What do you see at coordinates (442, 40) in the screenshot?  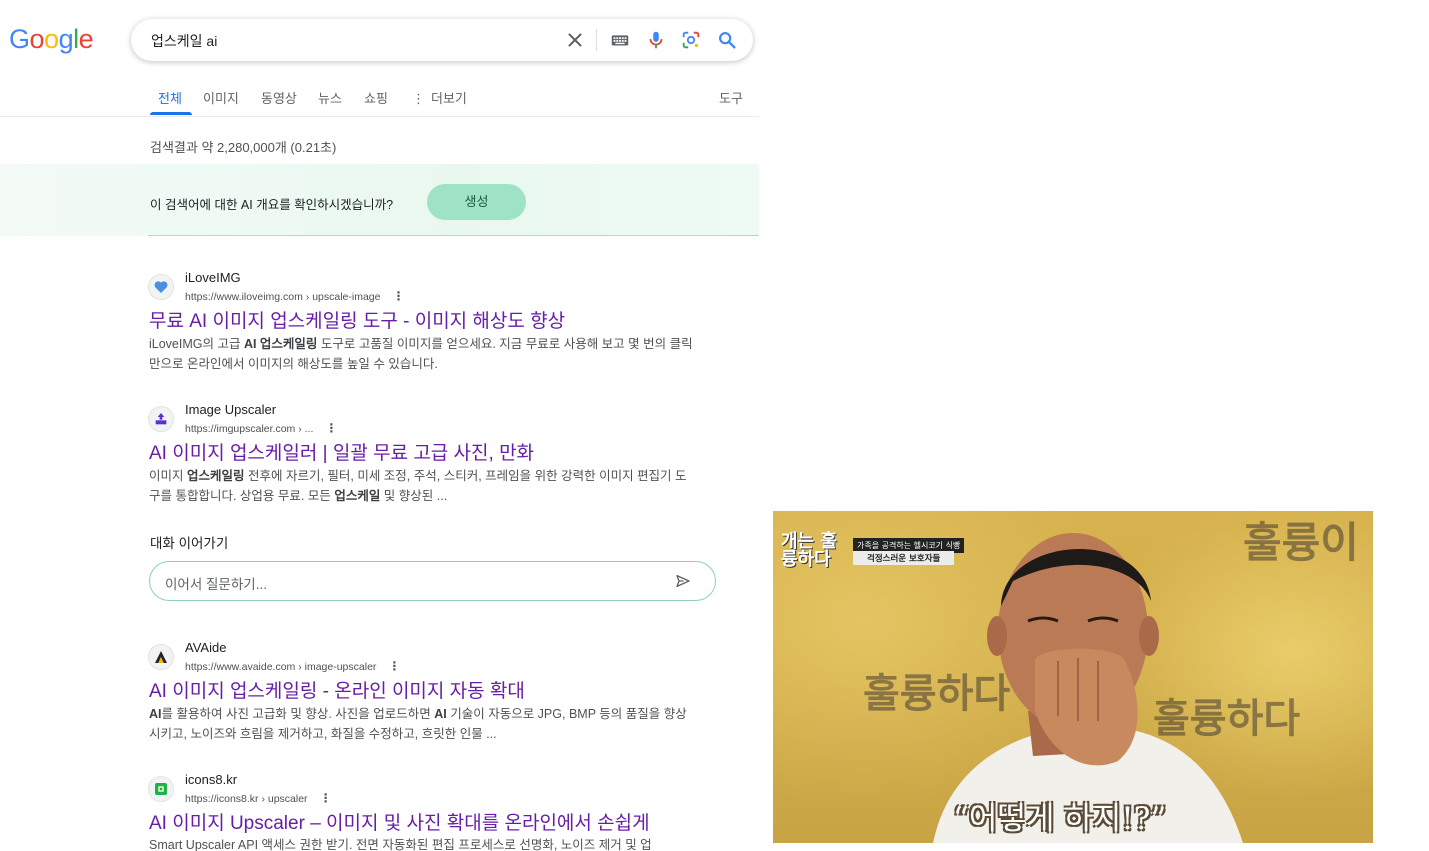 I see `search-box: 업스케일 ai` at bounding box center [442, 40].